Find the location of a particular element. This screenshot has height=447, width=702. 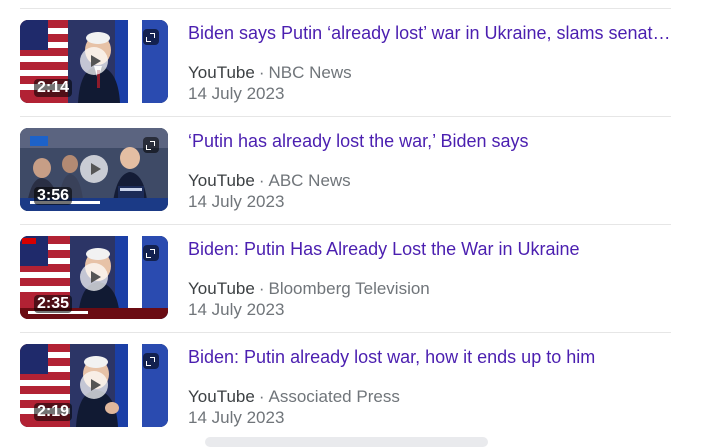

video-duration: 3:56 is located at coordinates (53, 196).